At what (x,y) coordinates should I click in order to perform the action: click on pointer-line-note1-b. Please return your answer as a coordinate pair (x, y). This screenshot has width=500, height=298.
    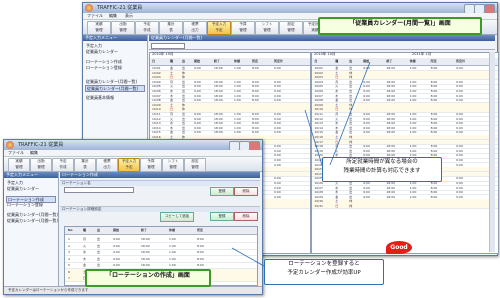
    Looking at the image, I should click on (350, 113).